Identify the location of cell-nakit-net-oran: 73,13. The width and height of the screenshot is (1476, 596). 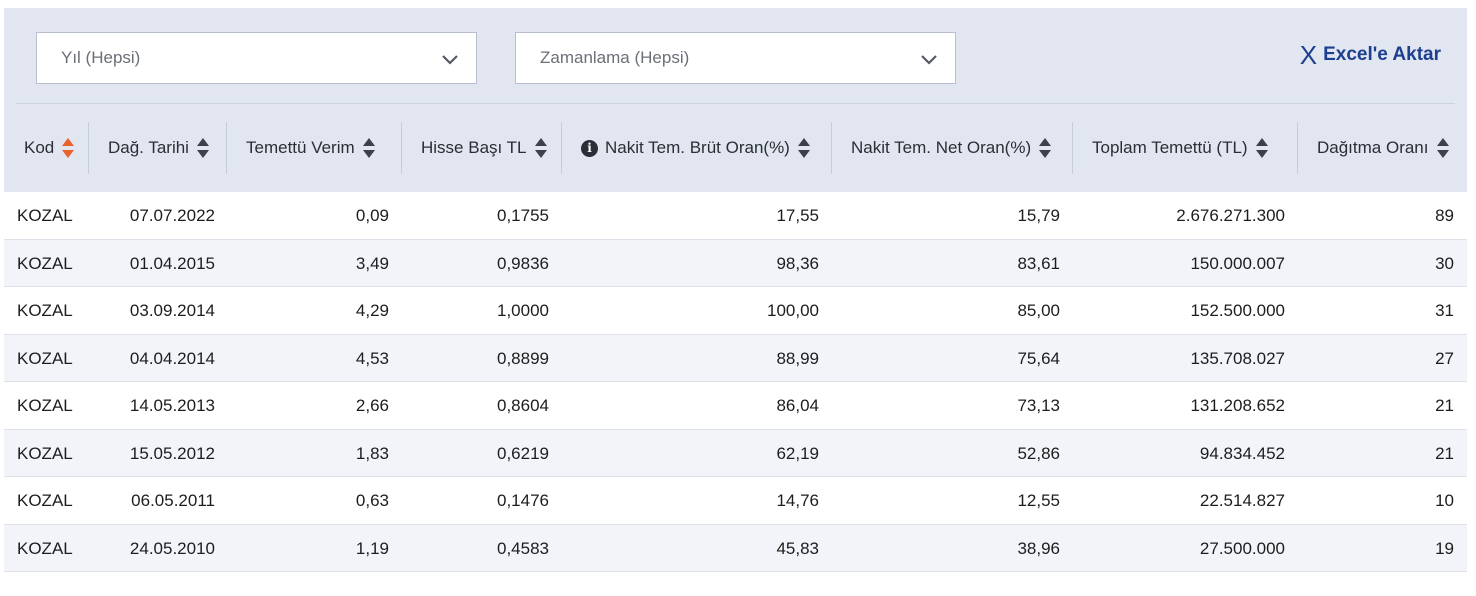
(1038, 405).